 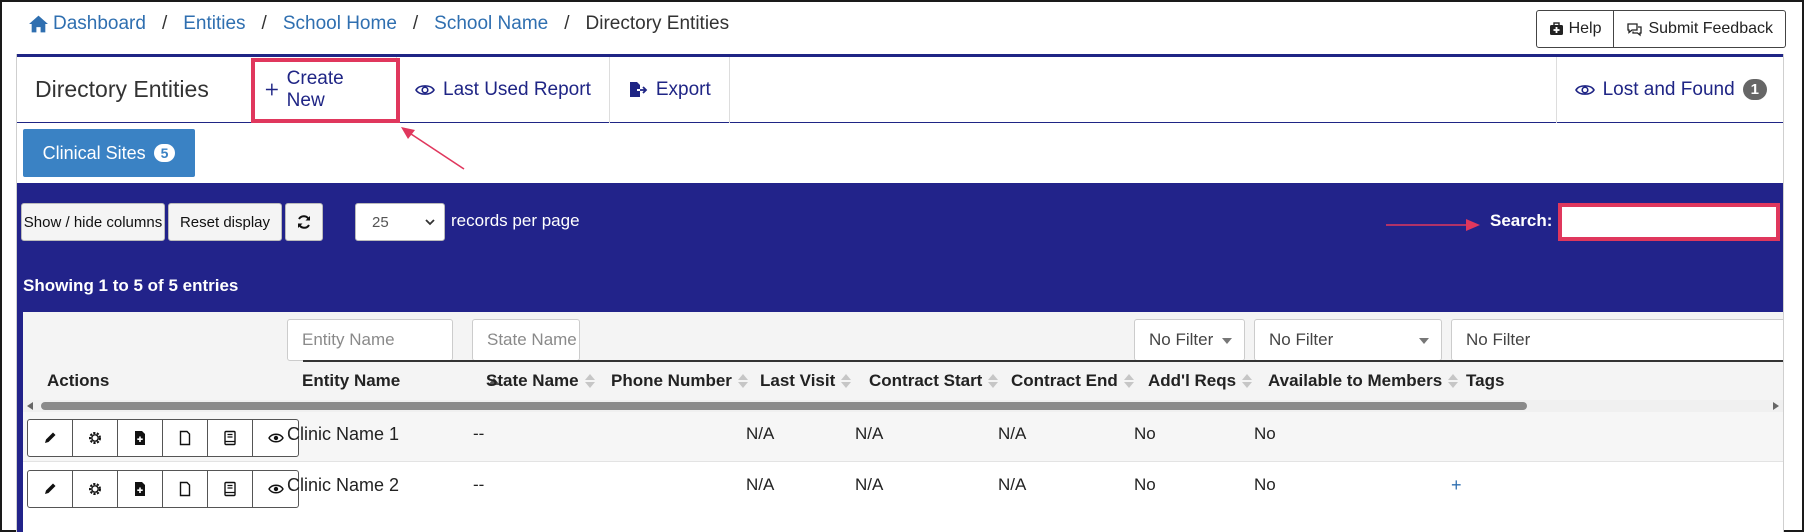 What do you see at coordinates (343, 485) in the screenshot?
I see `entity-name-cell: Clinic Name 2` at bounding box center [343, 485].